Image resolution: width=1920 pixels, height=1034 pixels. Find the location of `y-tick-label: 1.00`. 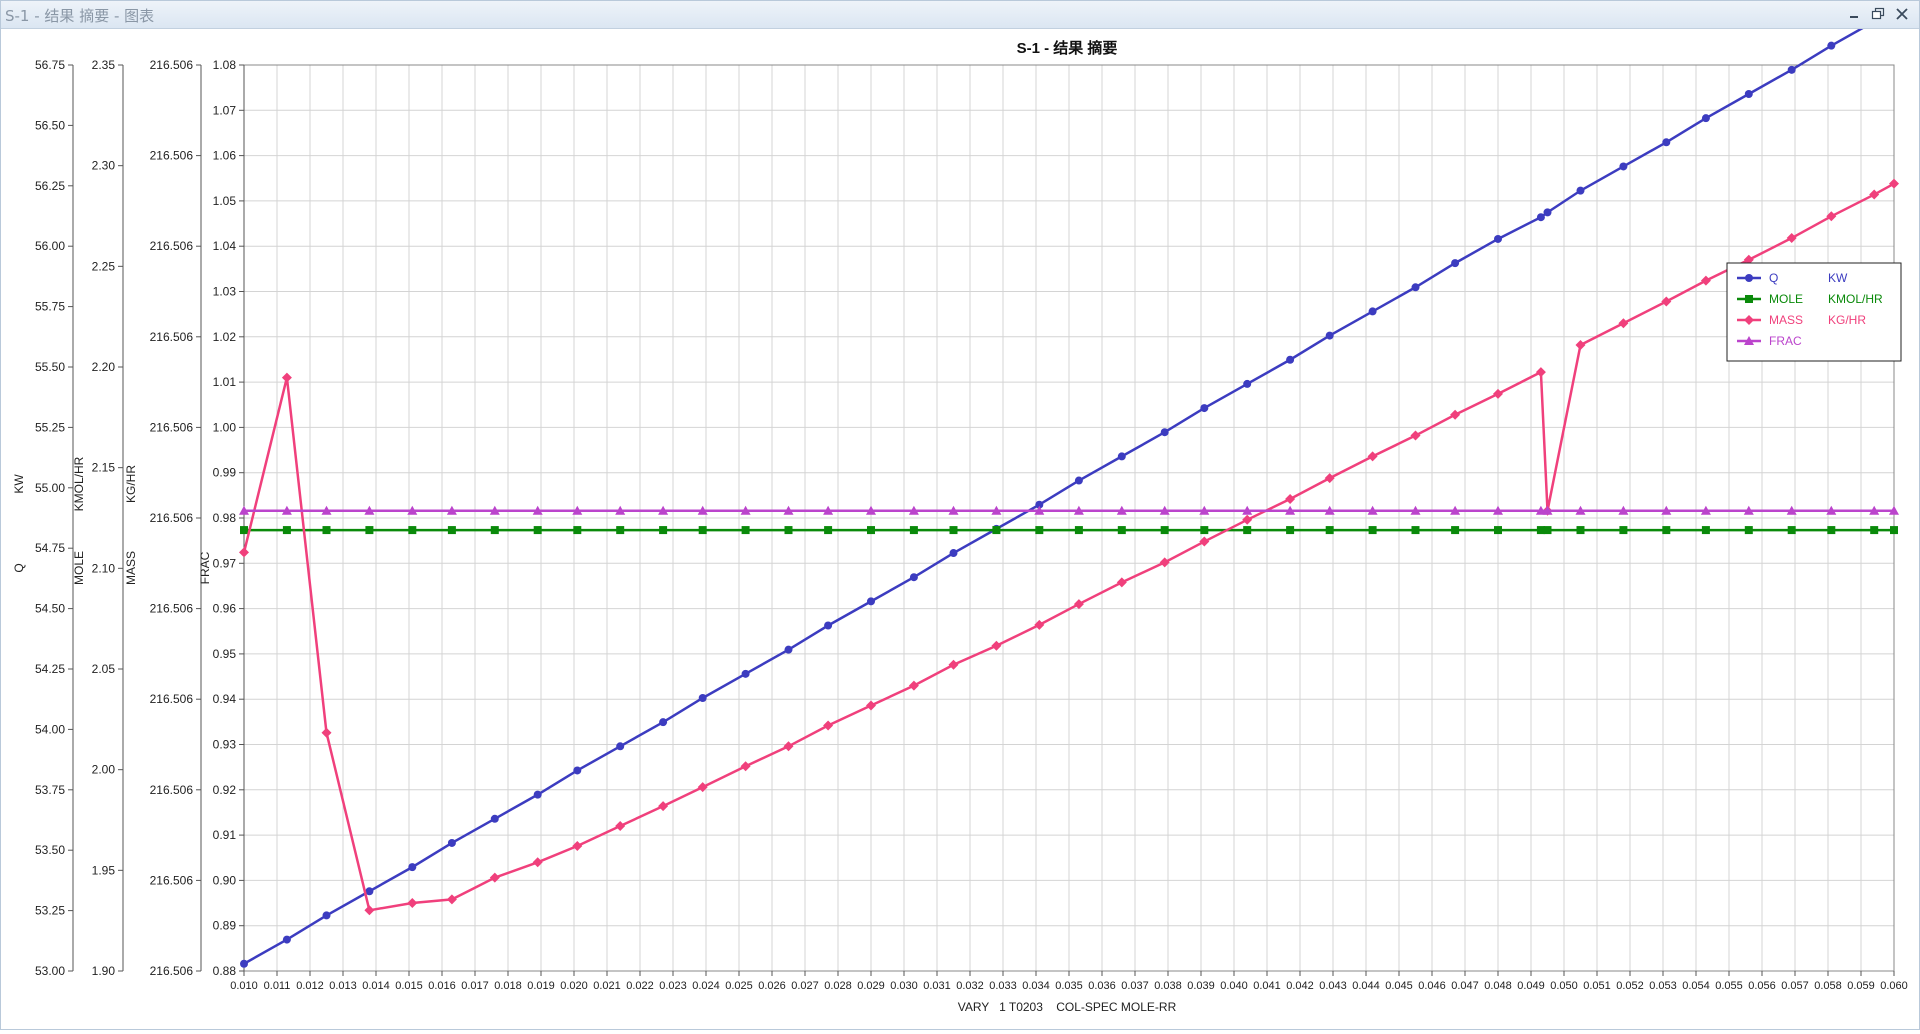

y-tick-label: 1.00 is located at coordinates (225, 427).